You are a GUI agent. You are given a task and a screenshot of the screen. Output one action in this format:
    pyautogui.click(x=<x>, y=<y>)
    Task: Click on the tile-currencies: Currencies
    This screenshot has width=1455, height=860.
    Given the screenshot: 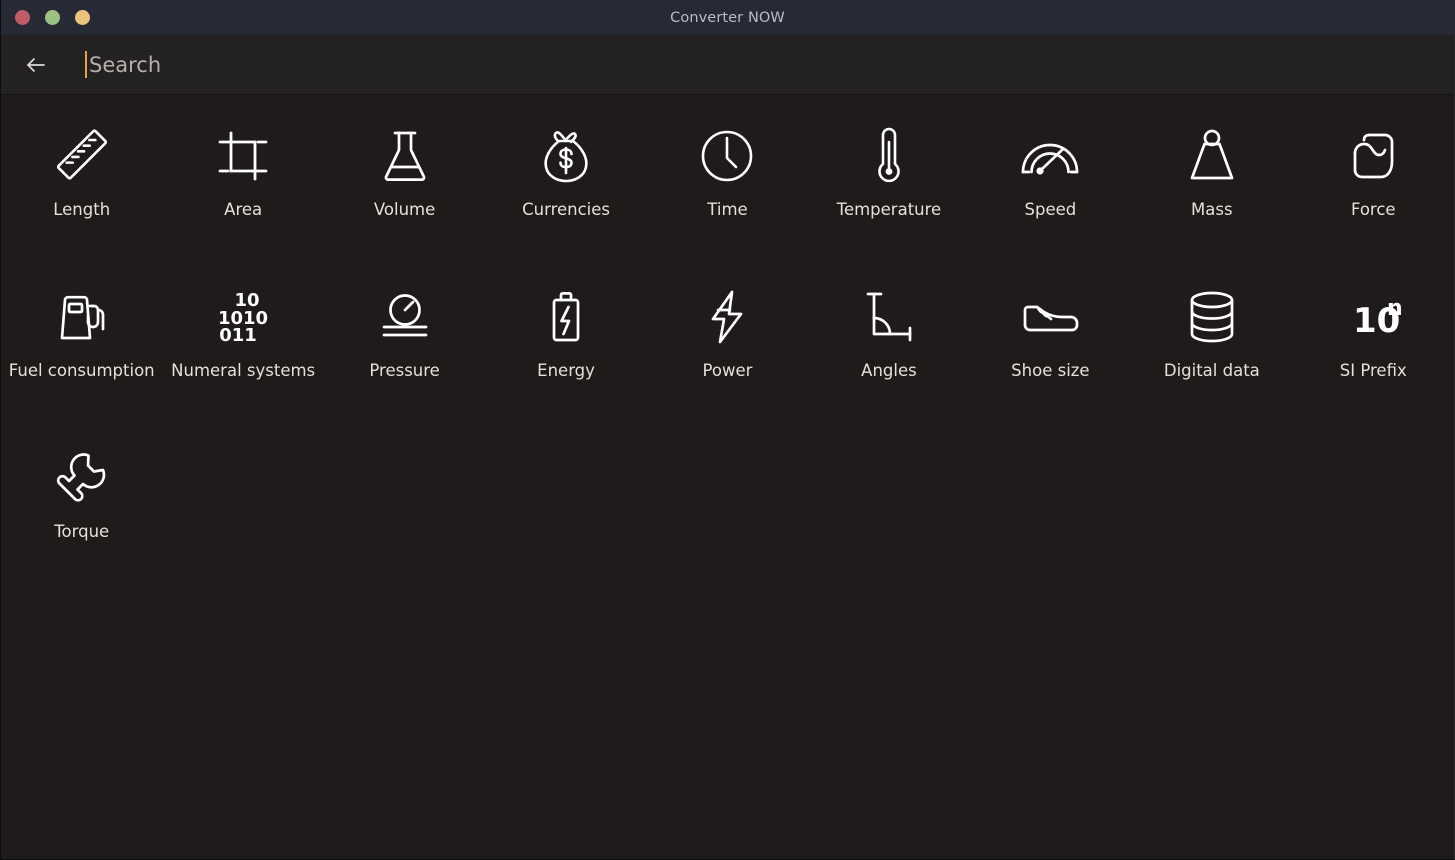 What is the action you would take?
    pyautogui.click(x=565, y=181)
    